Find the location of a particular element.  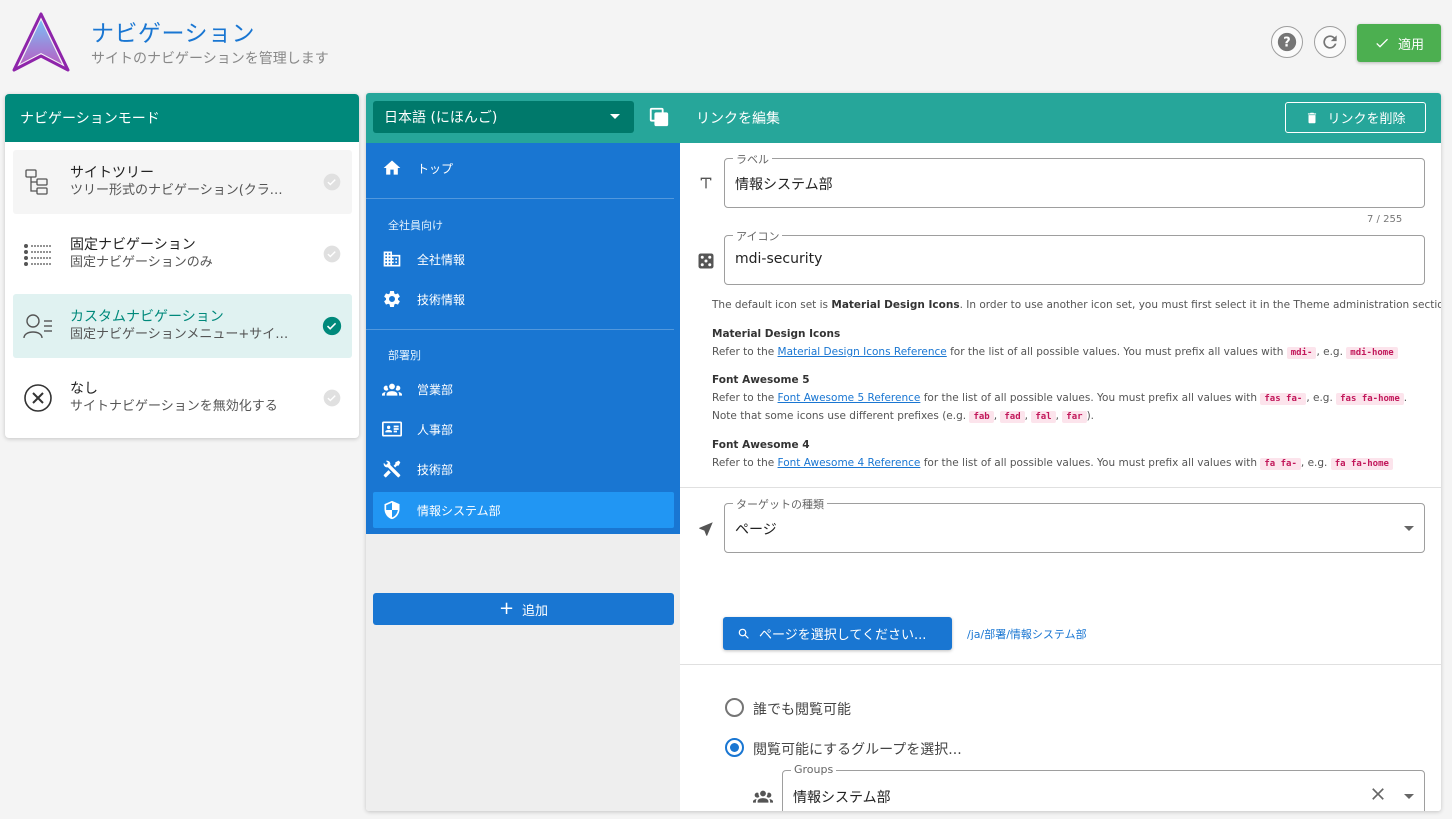

nav-item-label: 技術情報 is located at coordinates (441, 299).